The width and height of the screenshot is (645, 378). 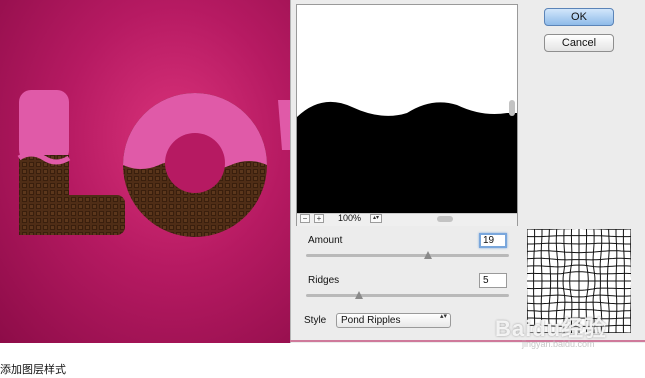 What do you see at coordinates (305, 218) in the screenshot?
I see `zoom-out-button: −` at bounding box center [305, 218].